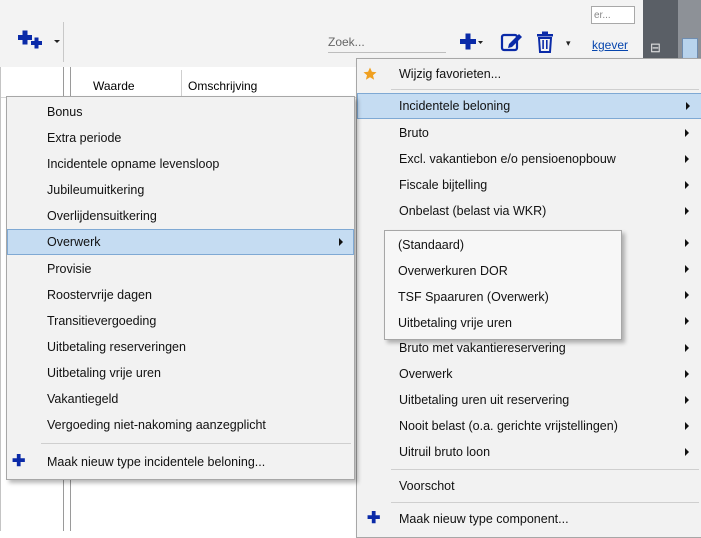  Describe the element at coordinates (180, 373) in the screenshot. I see `menu-item-uitbetaling-vrije-uren: Uitbetaling vrije uren` at that location.